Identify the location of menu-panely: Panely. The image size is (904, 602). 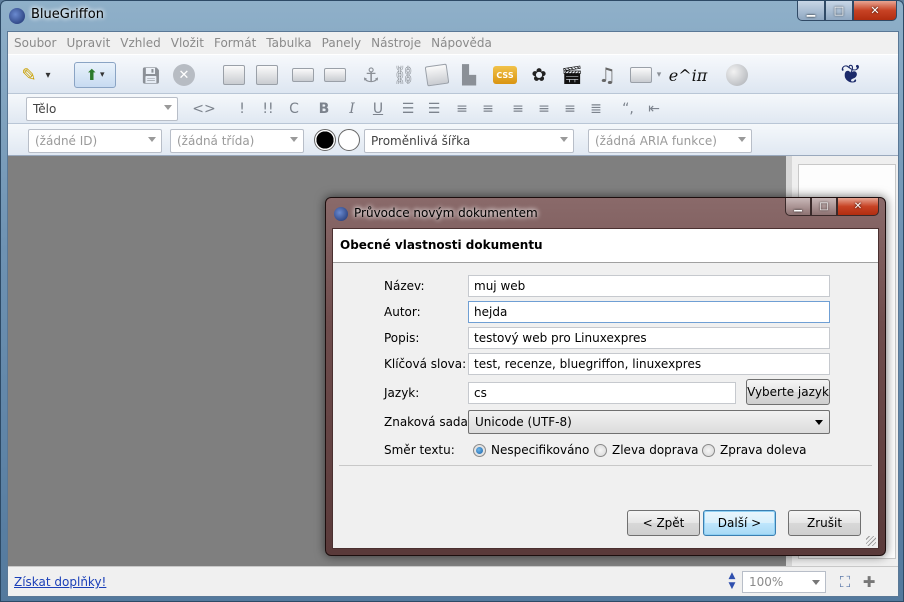
(341, 43).